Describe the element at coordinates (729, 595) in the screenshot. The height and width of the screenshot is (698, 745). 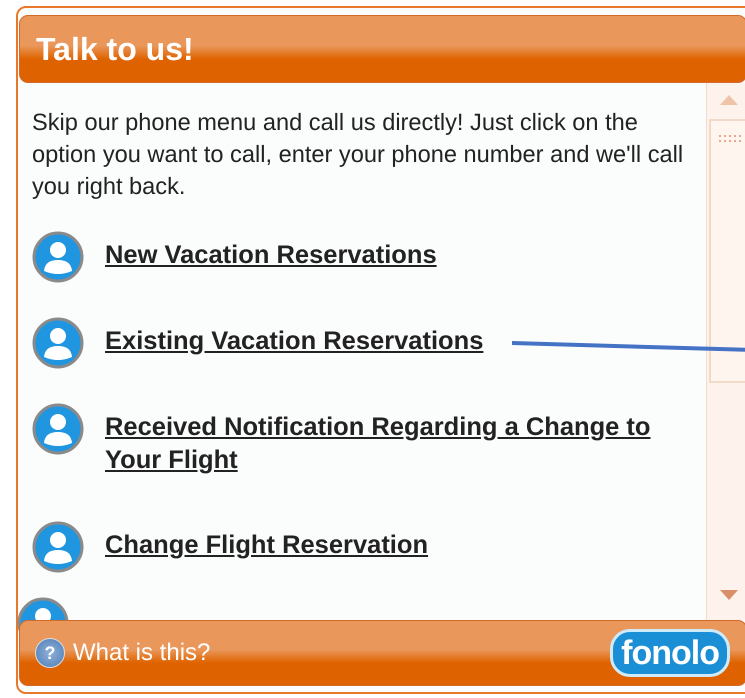
I see `scroll-down-icon` at that location.